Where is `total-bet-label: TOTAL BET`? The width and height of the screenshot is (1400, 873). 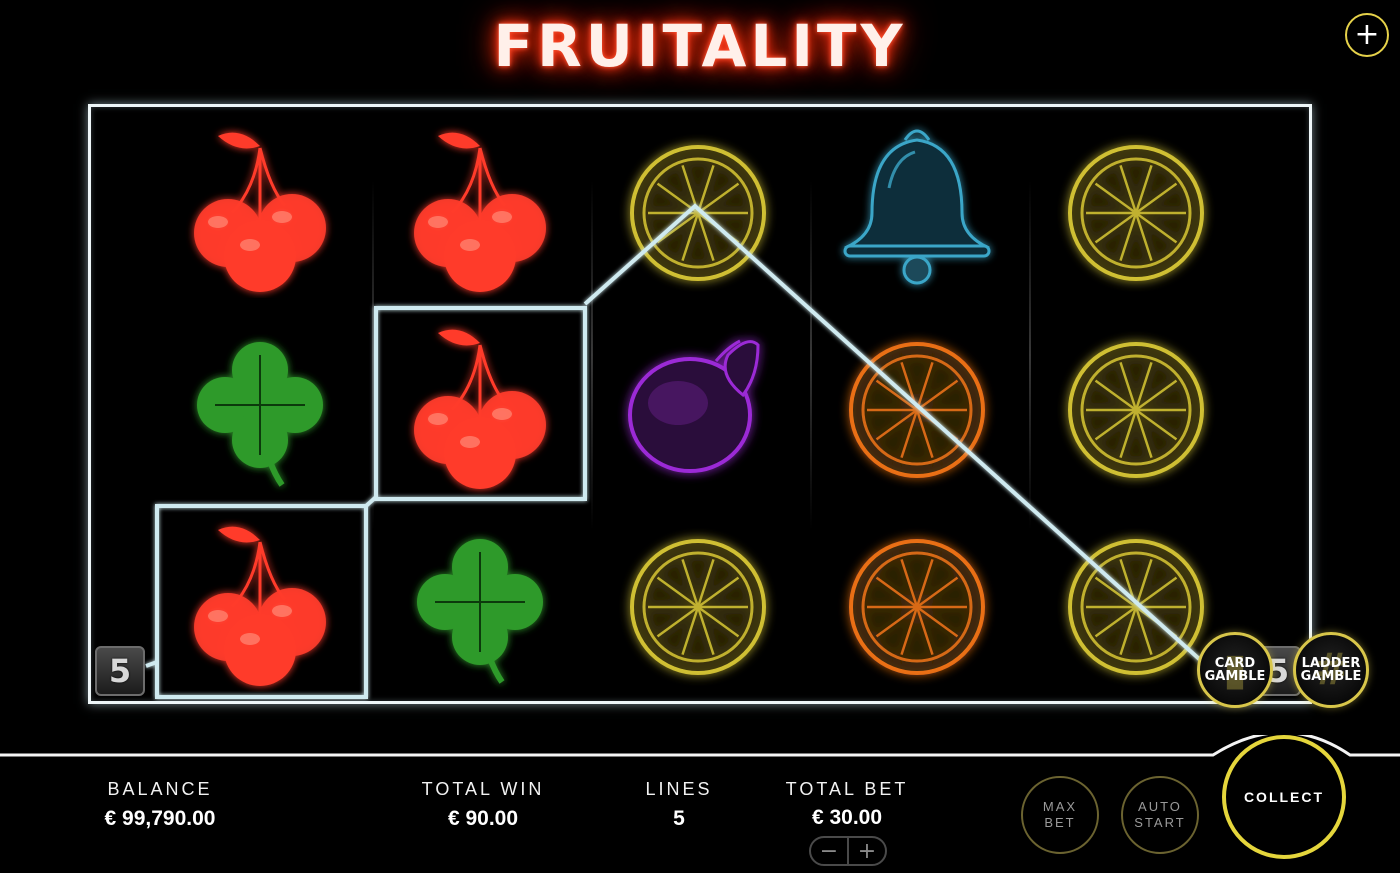 total-bet-label: TOTAL BET is located at coordinates (847, 789).